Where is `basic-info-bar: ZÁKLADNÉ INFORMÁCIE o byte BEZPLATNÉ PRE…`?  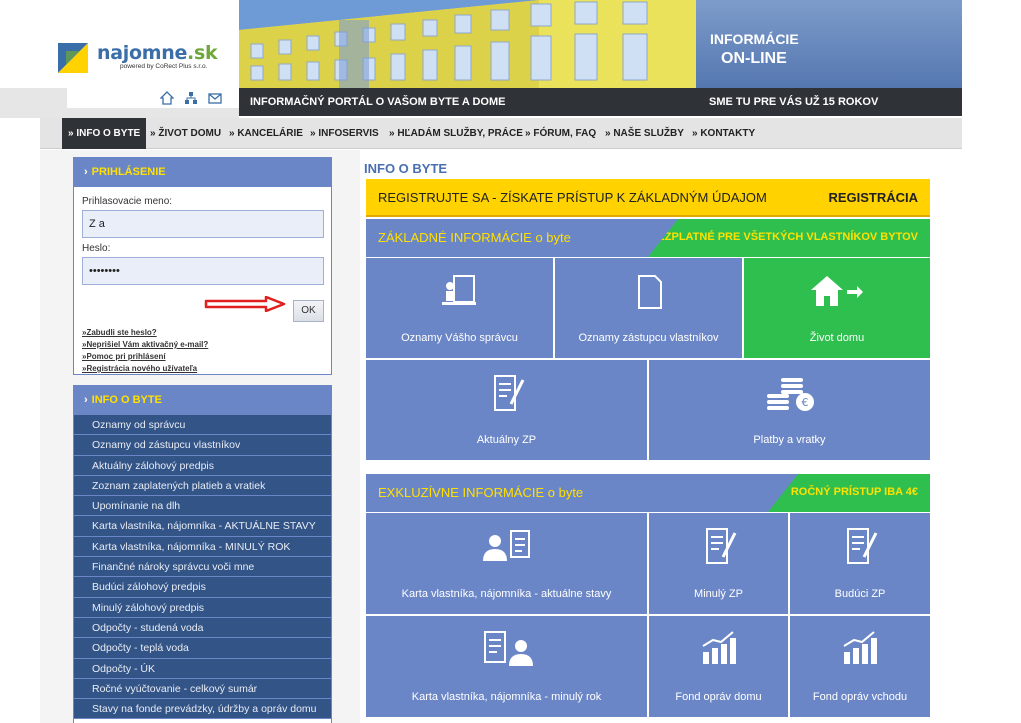
basic-info-bar: ZÁKLADNÉ INFORMÁCIE o byte BEZPLATNÉ PRE… is located at coordinates (648, 238).